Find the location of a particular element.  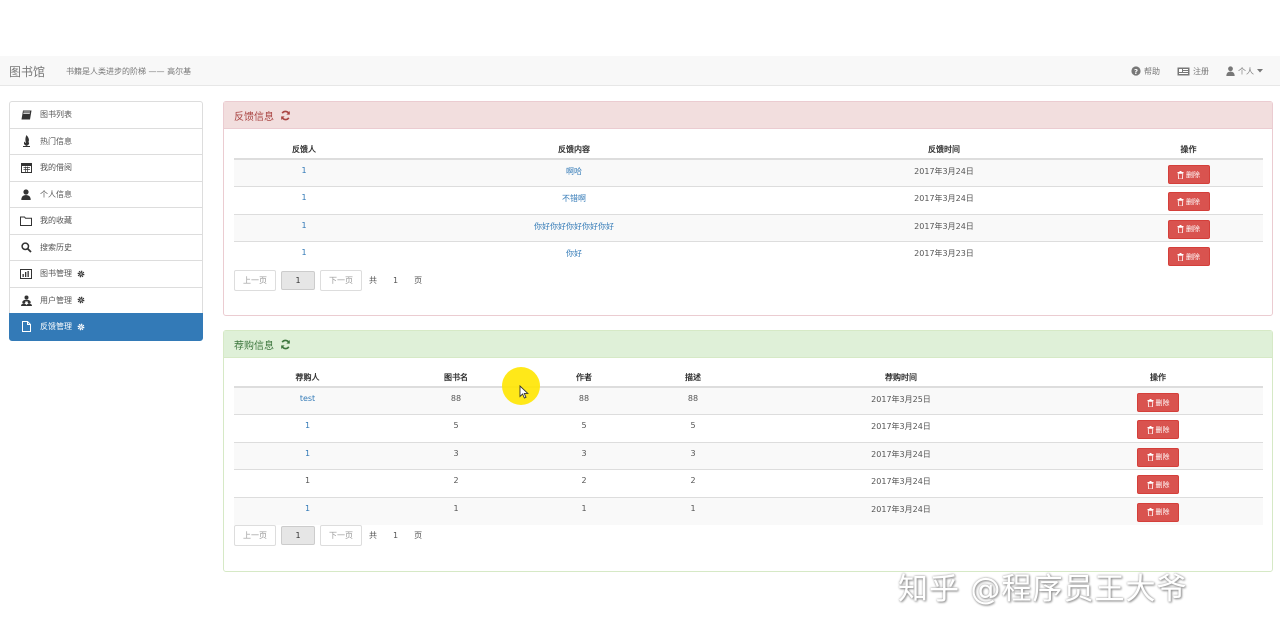

brand-logo: 图书馆 is located at coordinates (27, 71).